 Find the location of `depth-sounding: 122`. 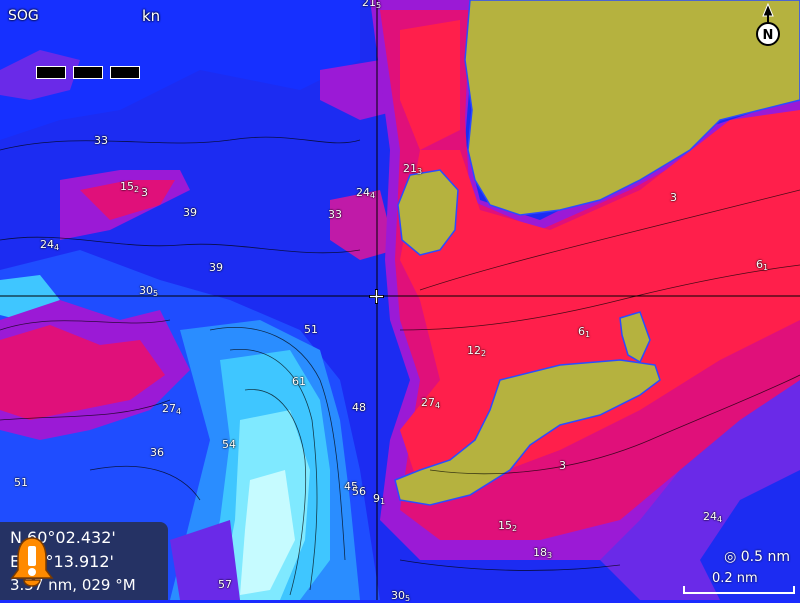

depth-sounding: 122 is located at coordinates (476, 351).